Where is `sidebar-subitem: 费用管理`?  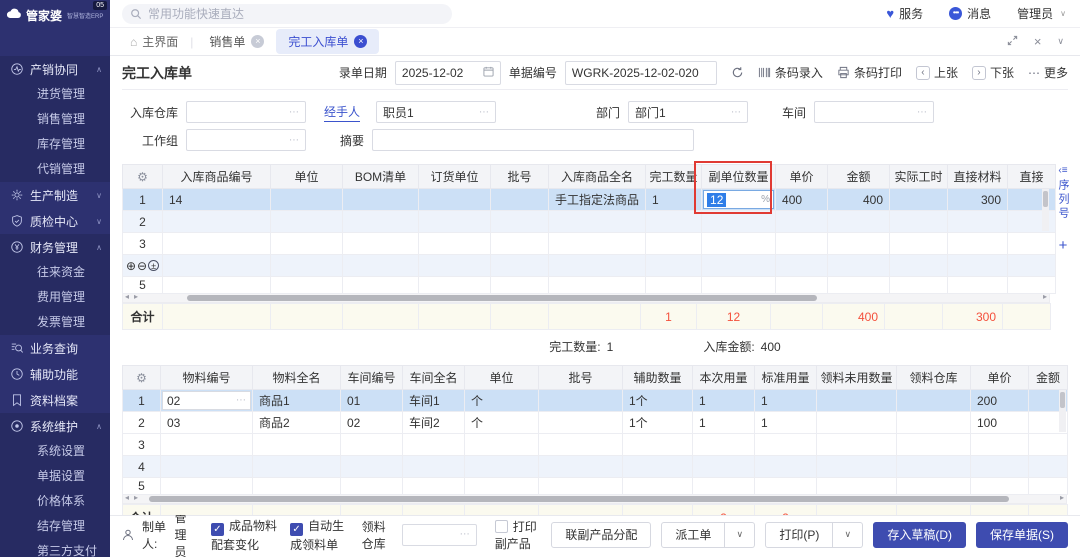 sidebar-subitem: 费用管理 is located at coordinates (55, 297).